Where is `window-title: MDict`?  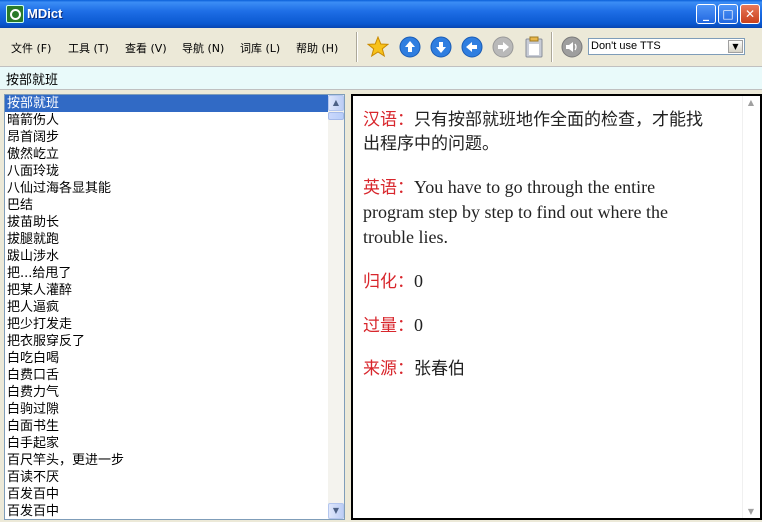
window-title: MDict is located at coordinates (45, 13).